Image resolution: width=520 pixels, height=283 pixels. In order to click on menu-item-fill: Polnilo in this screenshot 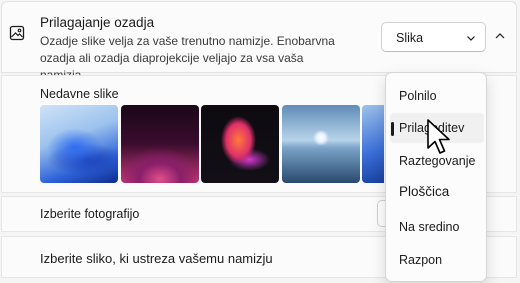, I will do `click(437, 96)`.